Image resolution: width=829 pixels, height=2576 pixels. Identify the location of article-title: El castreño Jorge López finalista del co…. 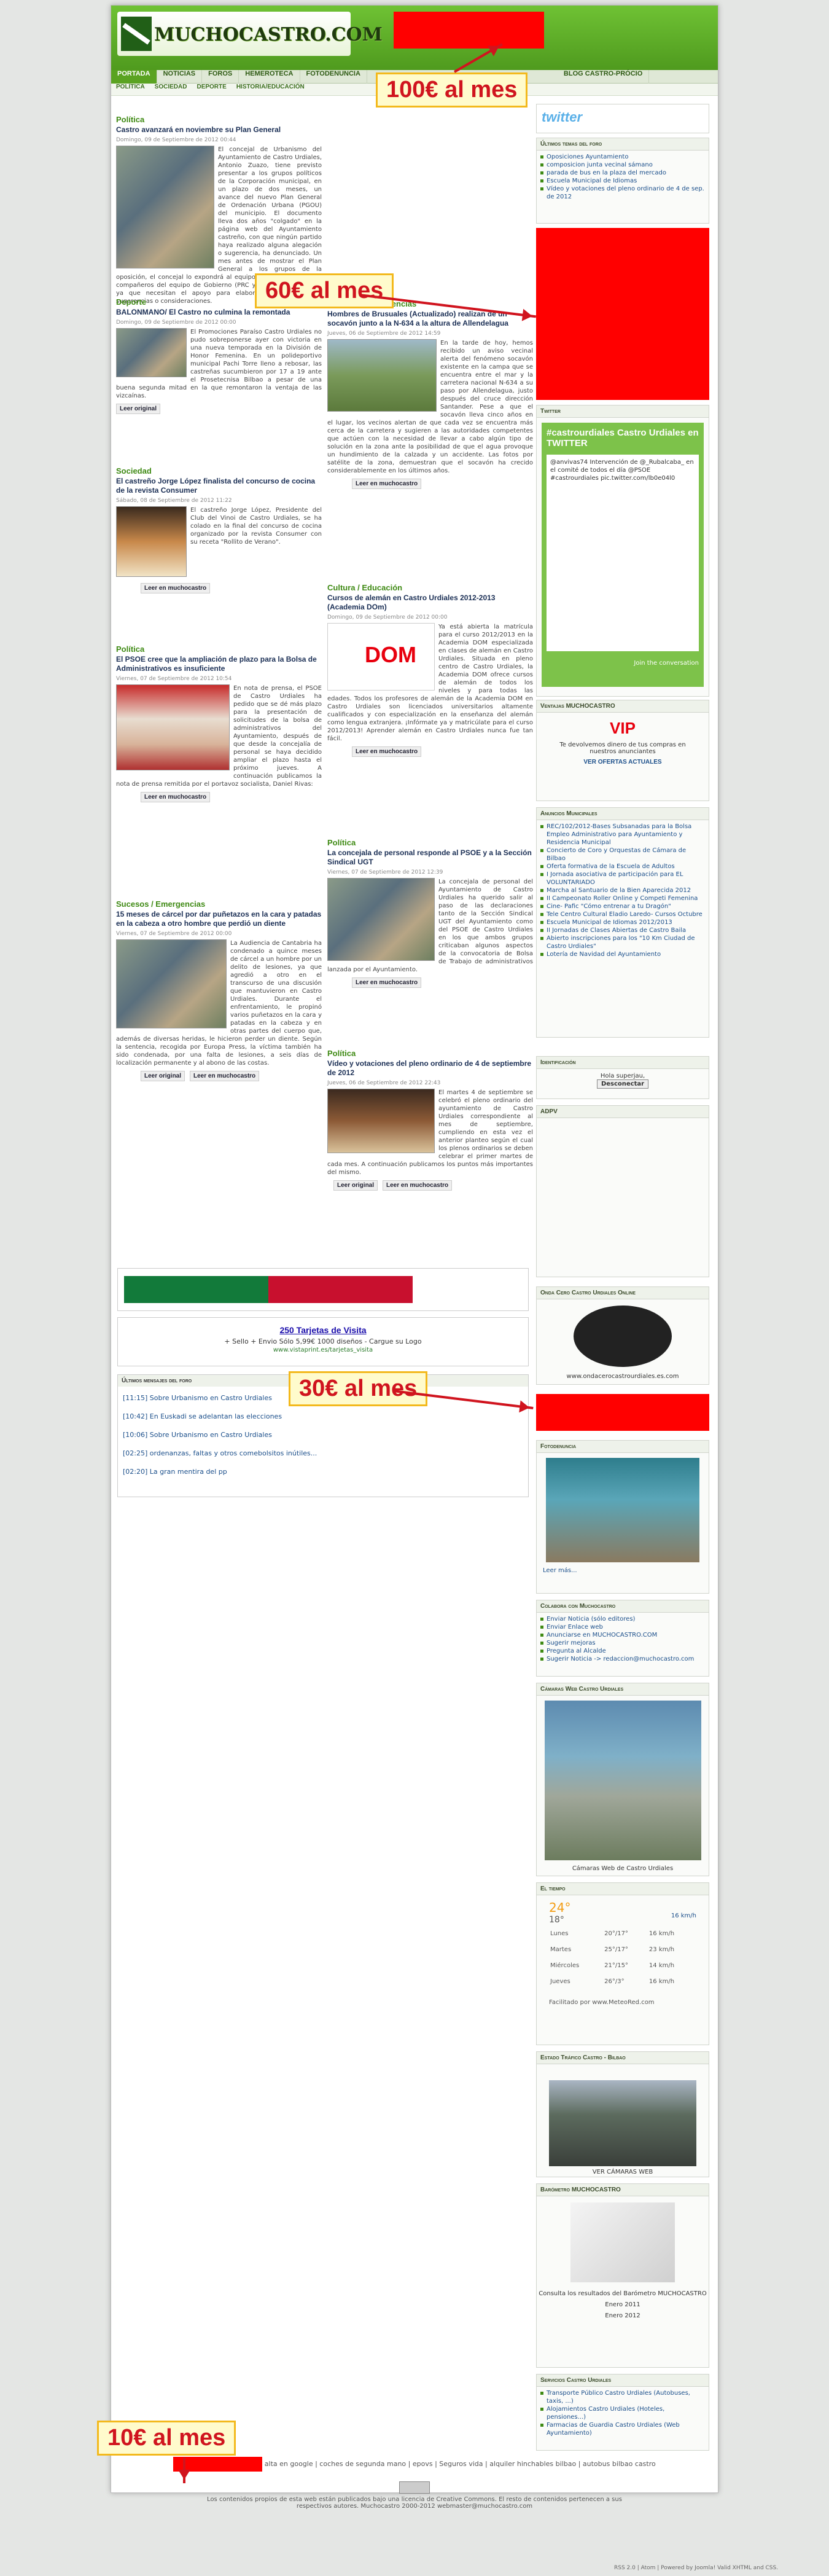
(219, 486).